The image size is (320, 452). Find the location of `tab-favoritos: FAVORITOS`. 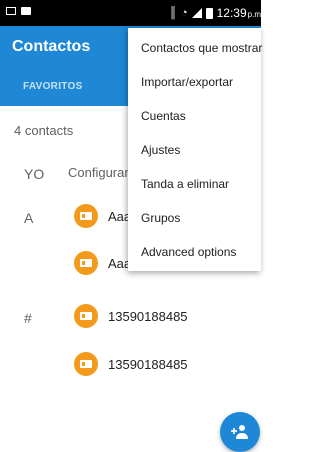

tab-favoritos: FAVORITOS is located at coordinates (53, 86).